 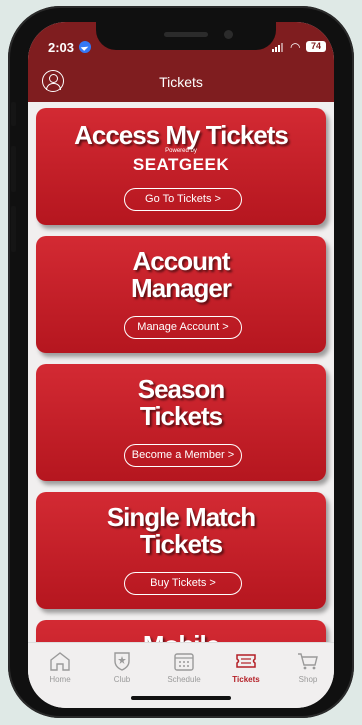 What do you see at coordinates (228, 34) in the screenshot?
I see `camera` at bounding box center [228, 34].